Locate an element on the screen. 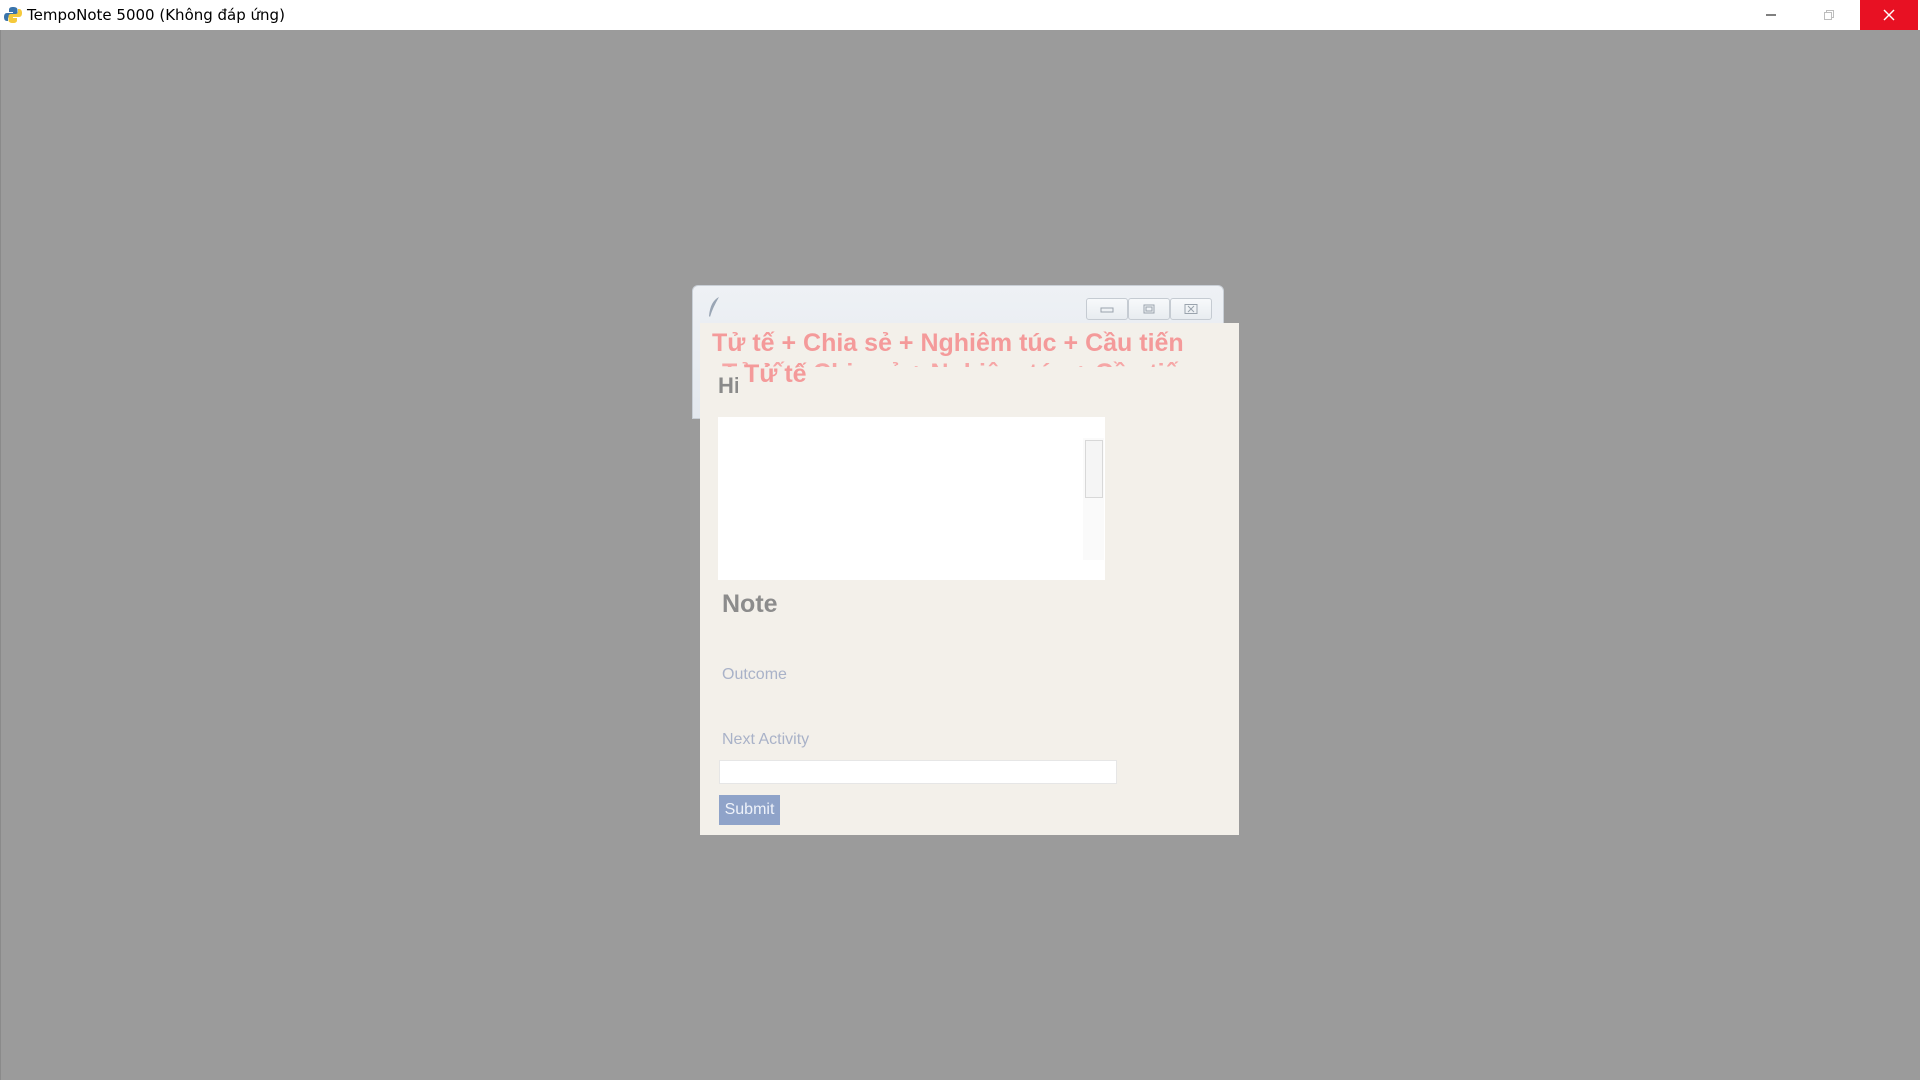  note-heading: Note is located at coordinates (750, 604).